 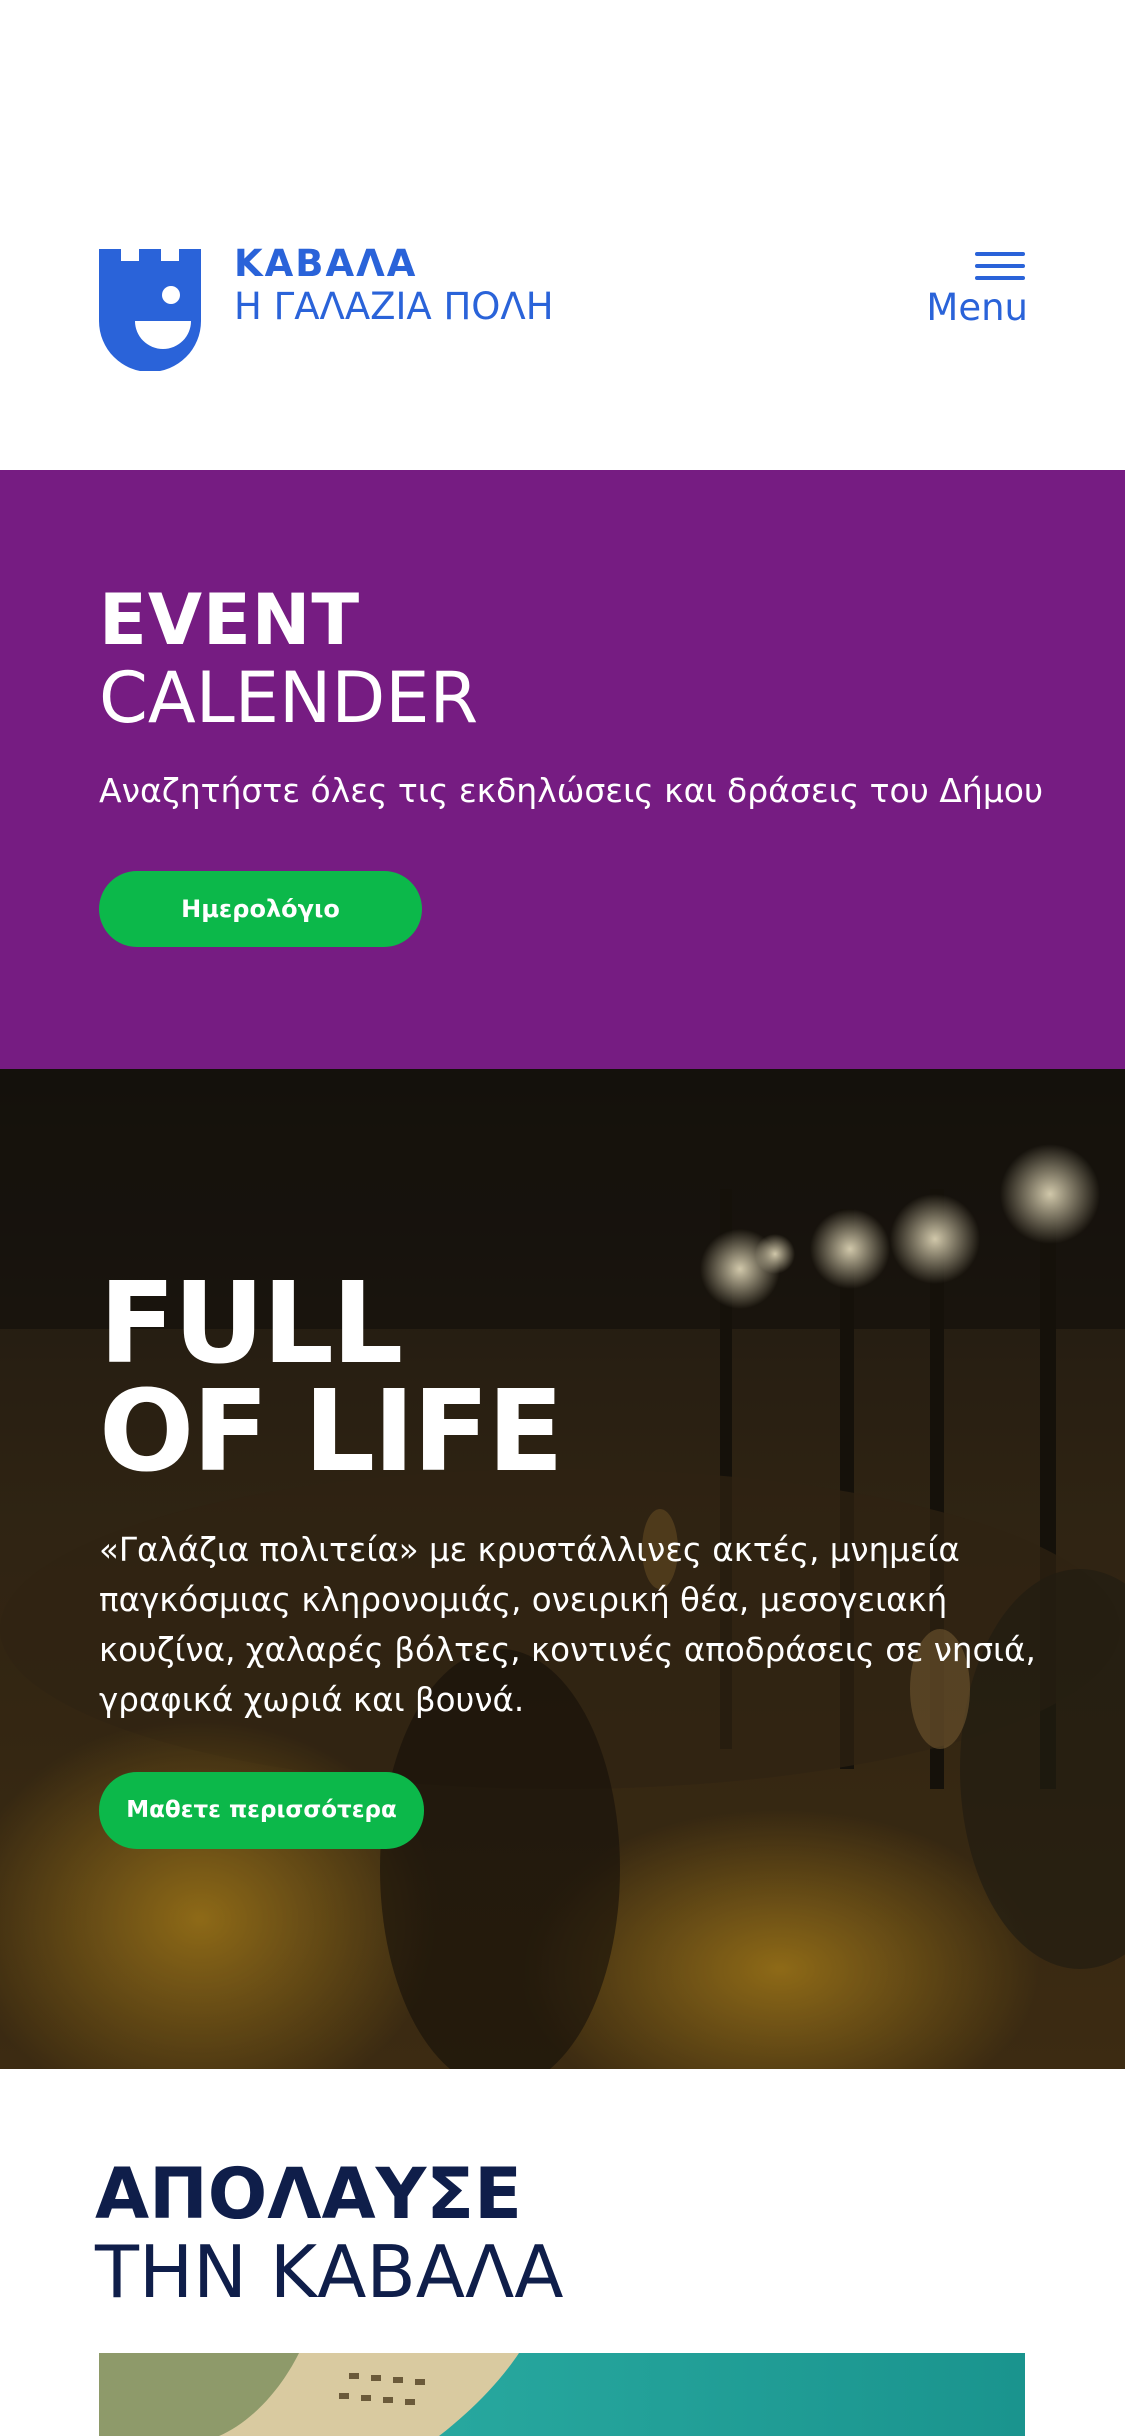 What do you see at coordinates (289, 698) in the screenshot?
I see `events-title-light: CALENDER` at bounding box center [289, 698].